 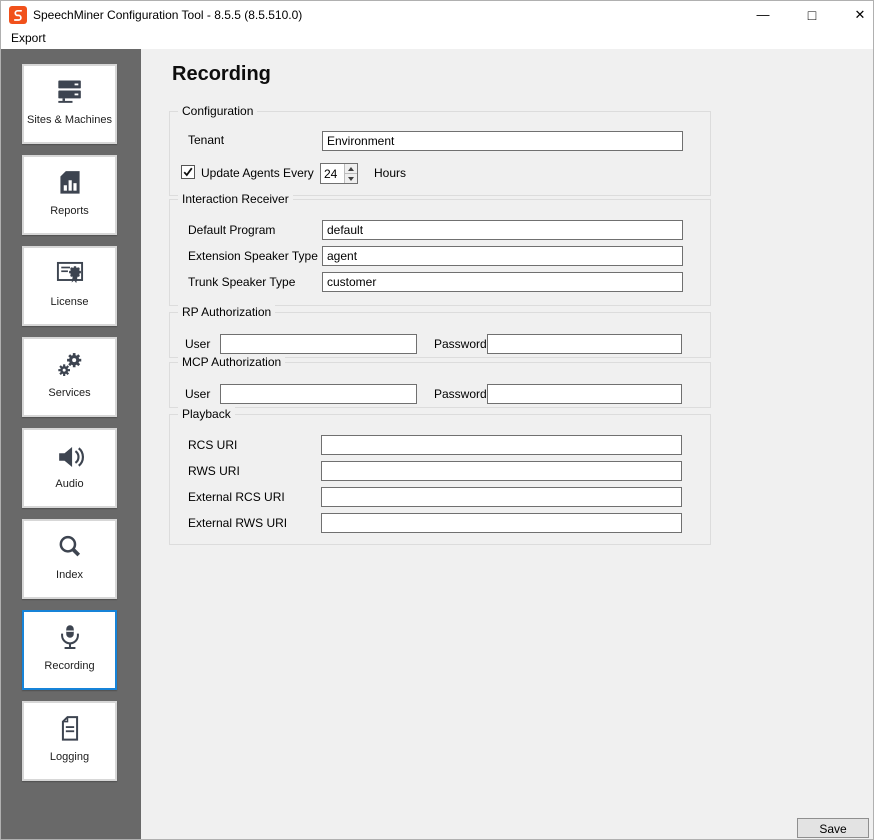 What do you see at coordinates (69, 575) in the screenshot?
I see `sidebar-item-label: Index` at bounding box center [69, 575].